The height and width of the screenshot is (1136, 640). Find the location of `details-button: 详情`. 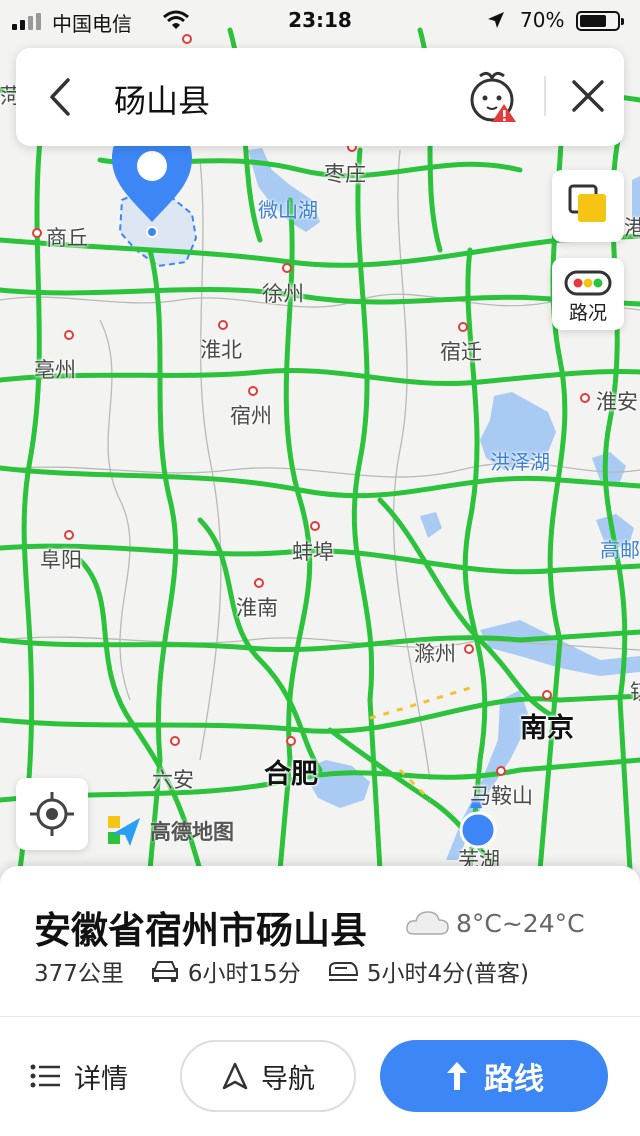

details-button: 详情 is located at coordinates (79, 1076).